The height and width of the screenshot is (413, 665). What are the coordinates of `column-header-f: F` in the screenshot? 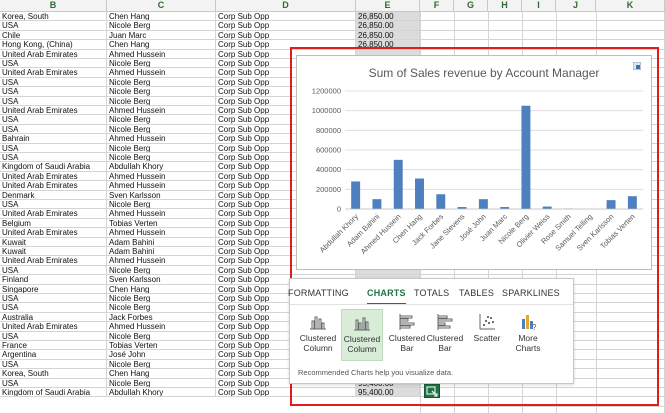 It's located at (437, 5).